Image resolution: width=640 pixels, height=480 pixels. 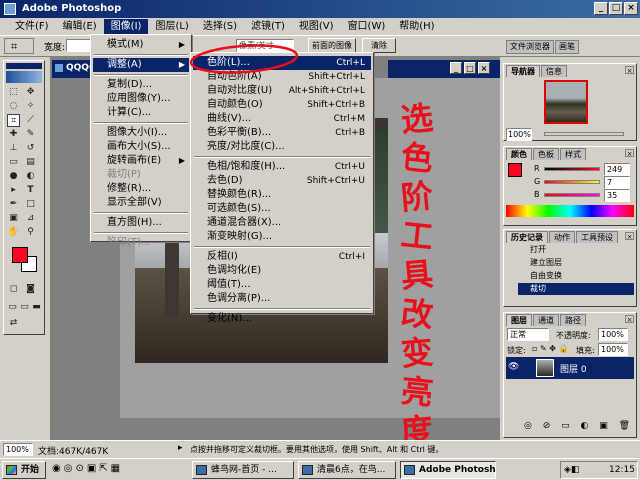 I want to click on adjust-menu-item: 去色(D) Shift+Ctrl+U, so click(x=282, y=181).